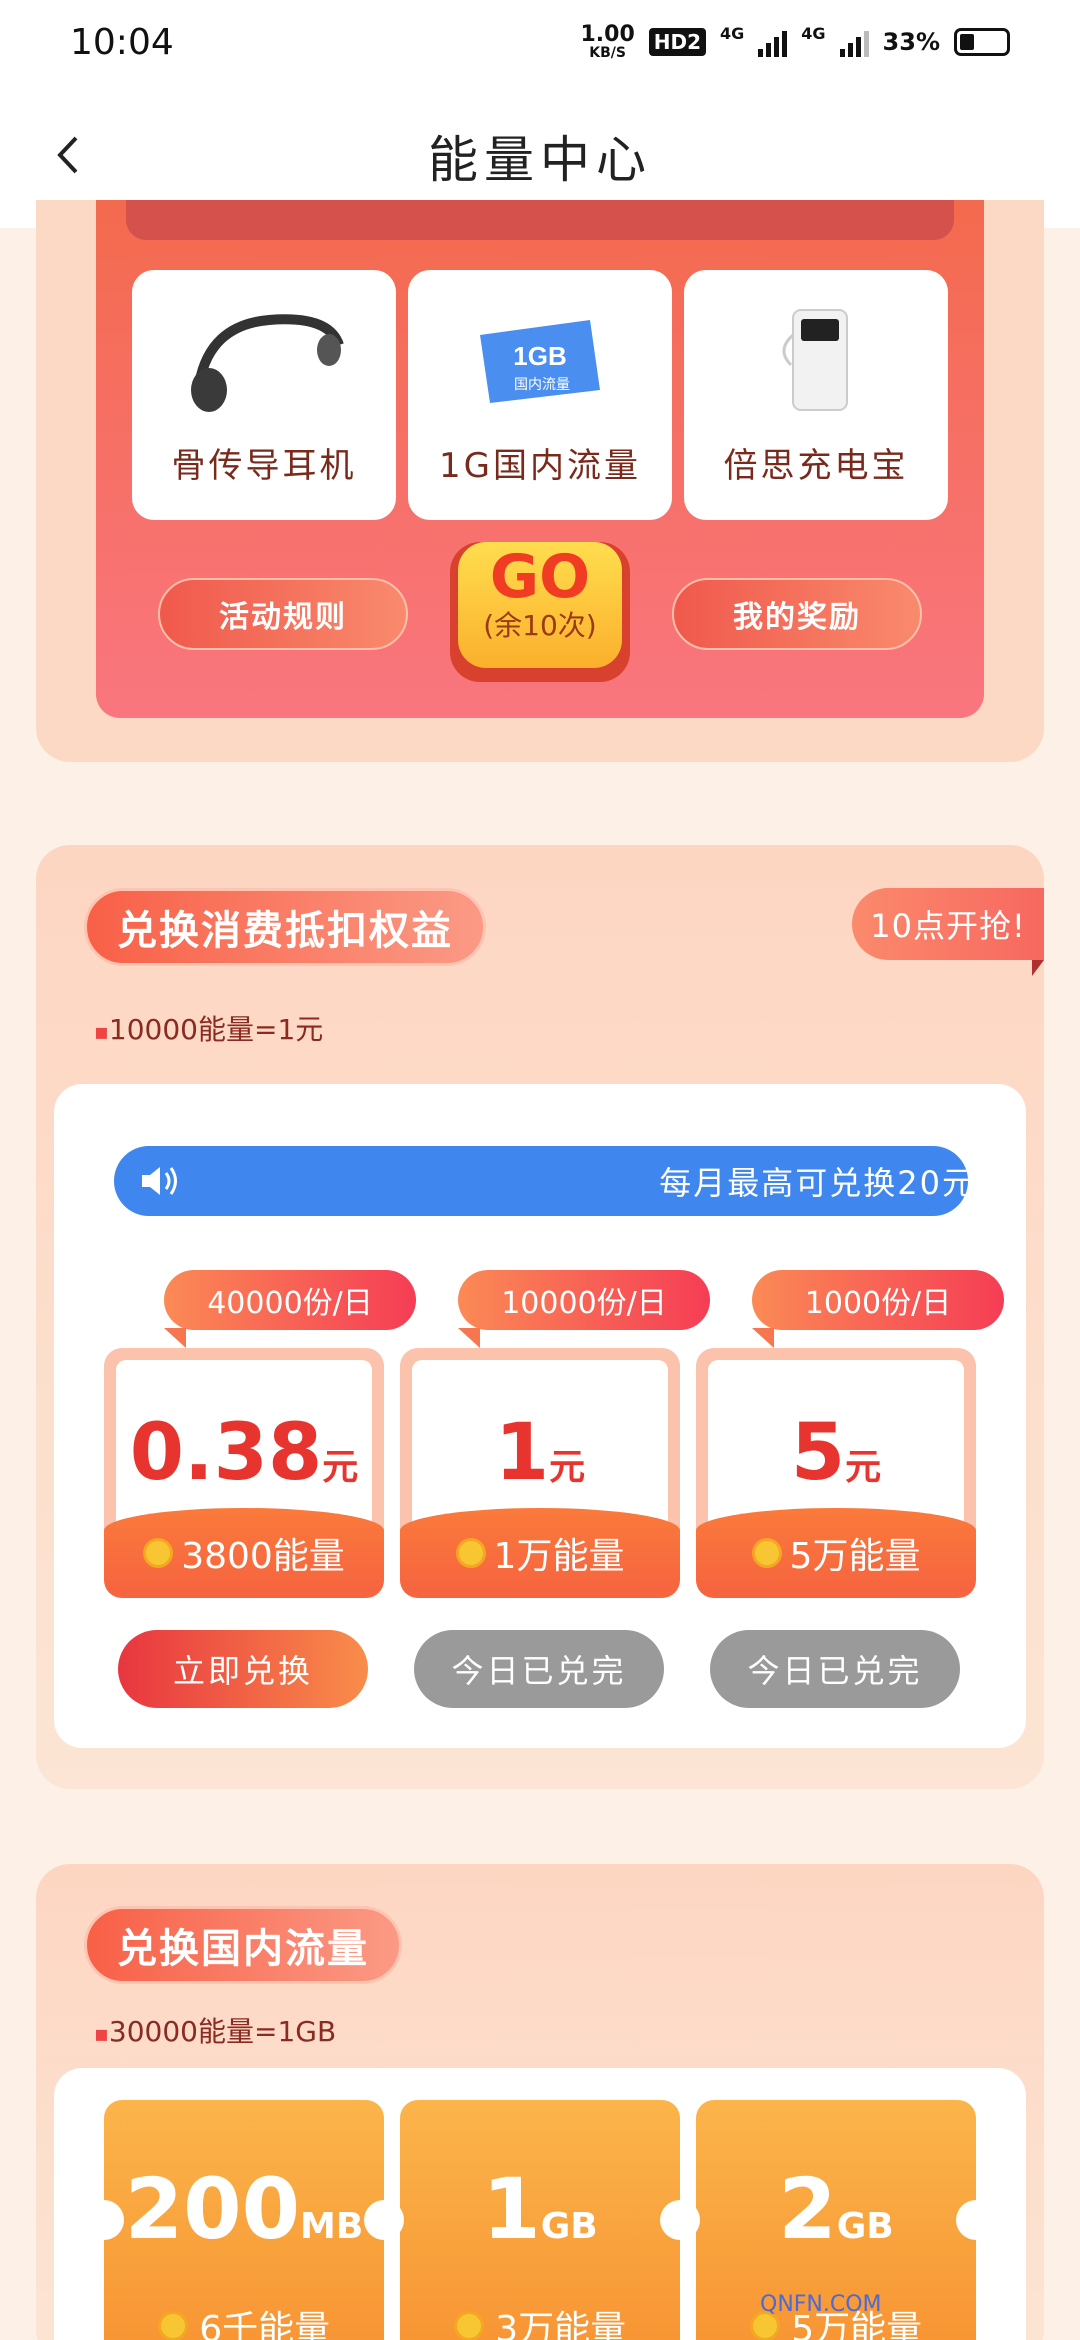 The image size is (1080, 2340). I want to click on coupon-amount: 5, so click(818, 1453).